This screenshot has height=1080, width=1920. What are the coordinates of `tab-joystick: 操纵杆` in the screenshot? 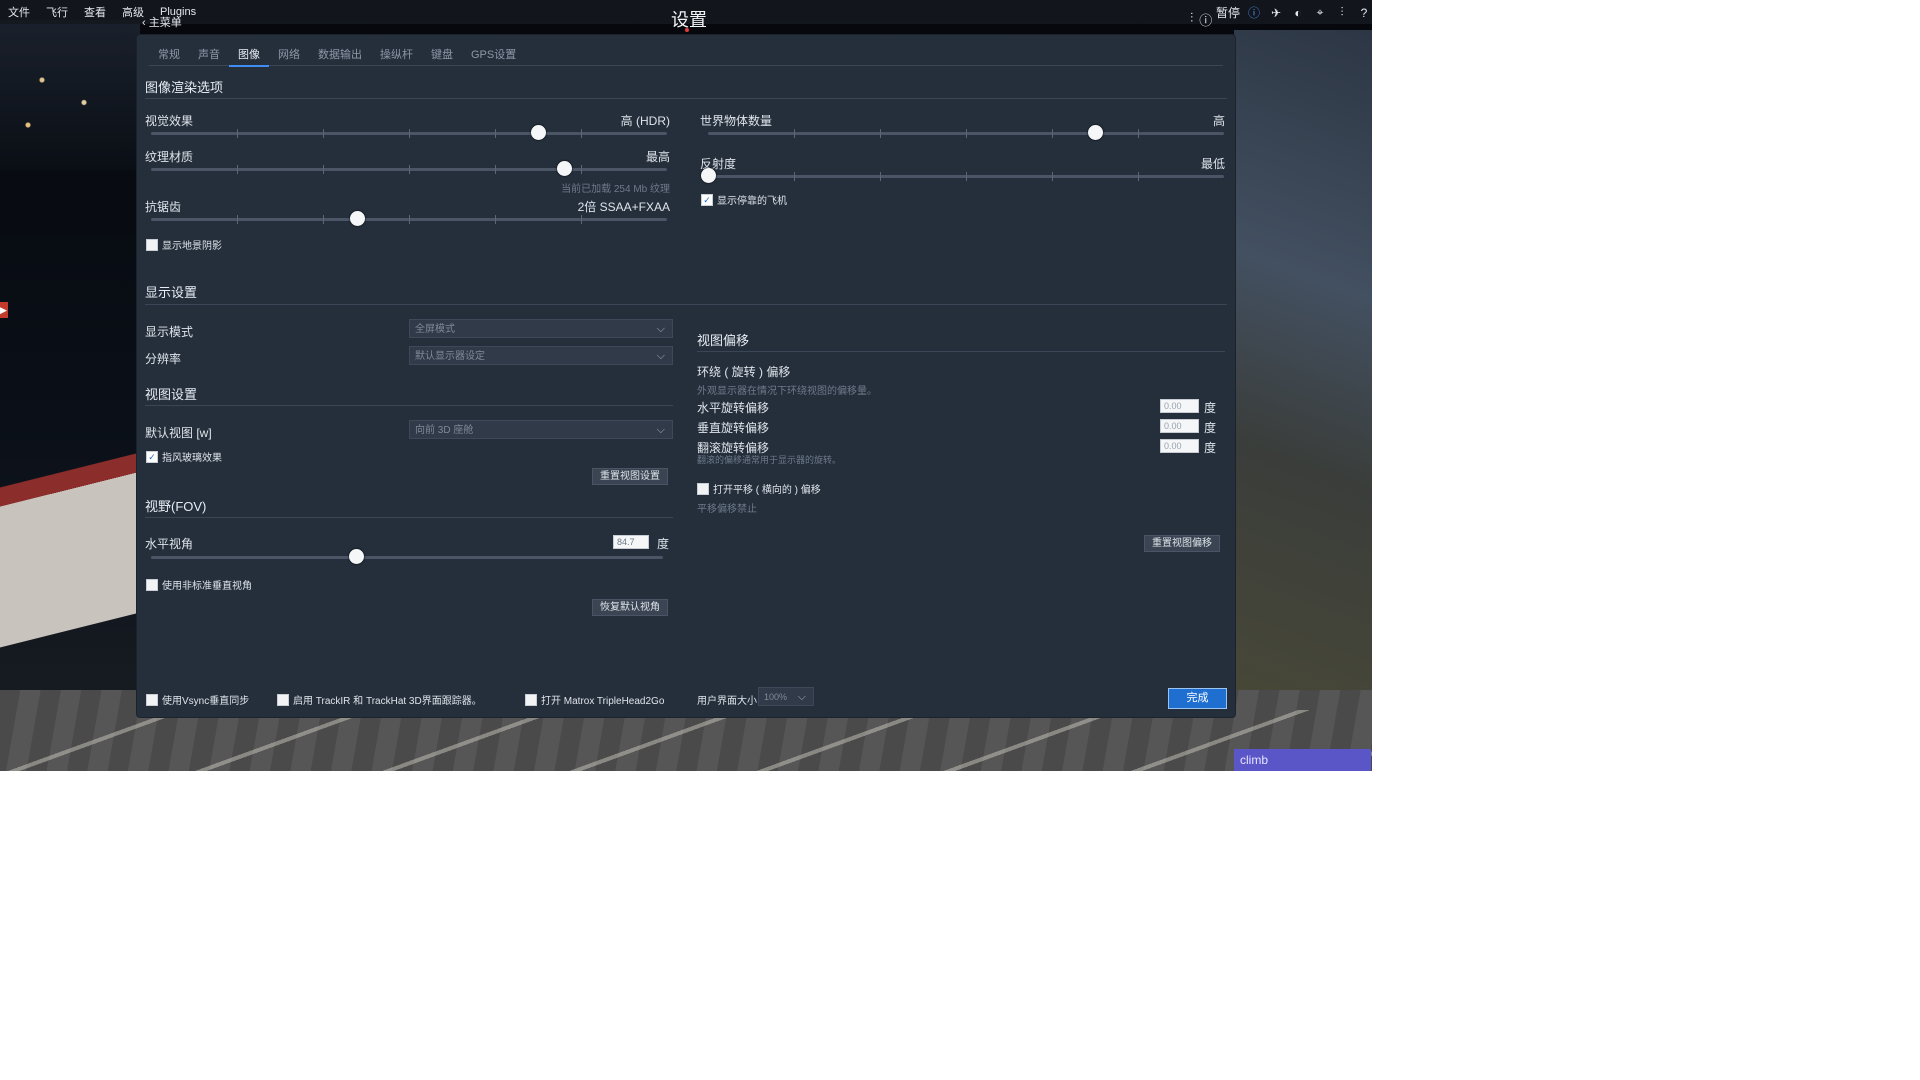 It's located at (396, 55).